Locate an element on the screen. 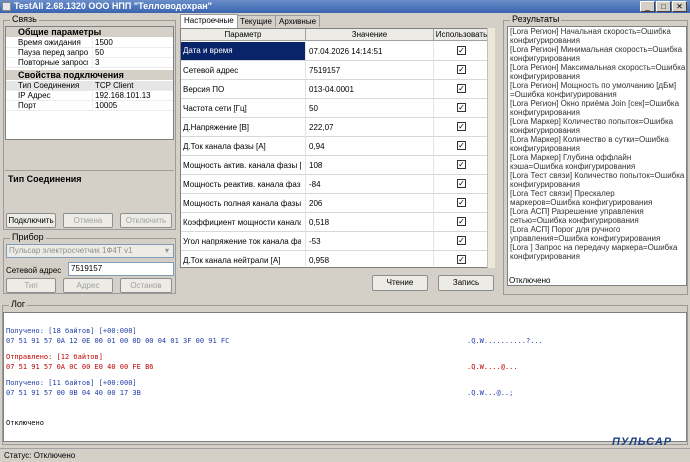 This screenshot has width=690, height=462. prop-value: TCP Client is located at coordinates (113, 86).